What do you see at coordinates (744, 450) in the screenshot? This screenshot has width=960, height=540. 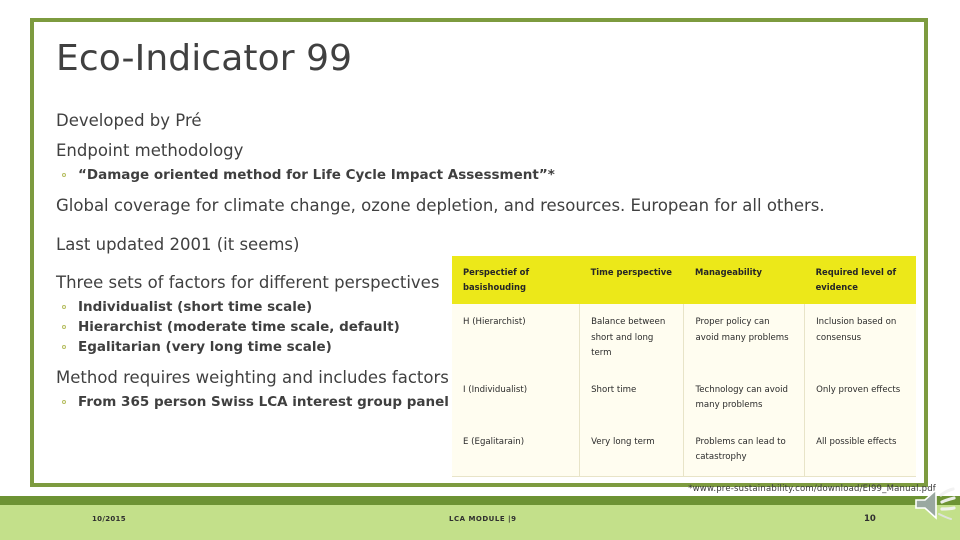 I see `cell-manageability: Problems can lead to catastrophy` at bounding box center [744, 450].